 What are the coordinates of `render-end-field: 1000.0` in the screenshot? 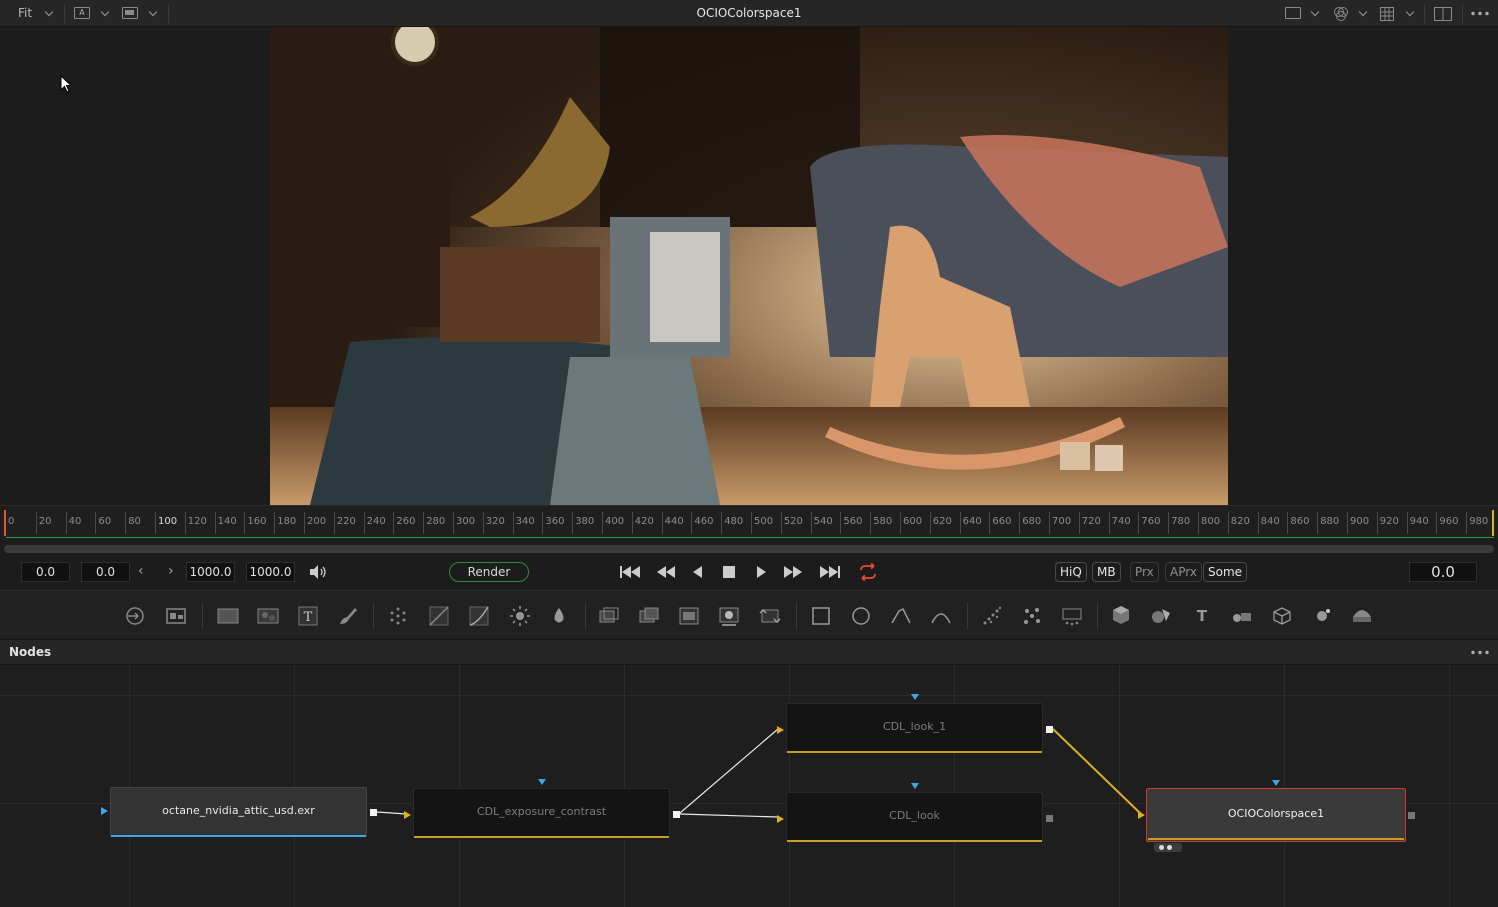 It's located at (210, 572).